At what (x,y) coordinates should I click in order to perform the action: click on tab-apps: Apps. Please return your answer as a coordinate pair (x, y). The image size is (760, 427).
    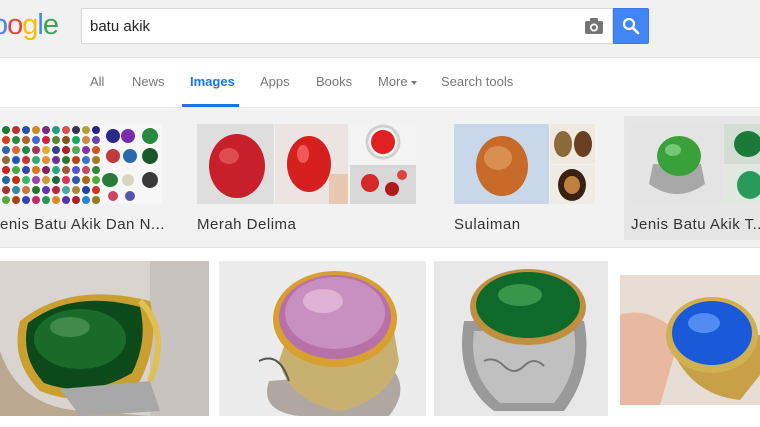
    Looking at the image, I should click on (275, 81).